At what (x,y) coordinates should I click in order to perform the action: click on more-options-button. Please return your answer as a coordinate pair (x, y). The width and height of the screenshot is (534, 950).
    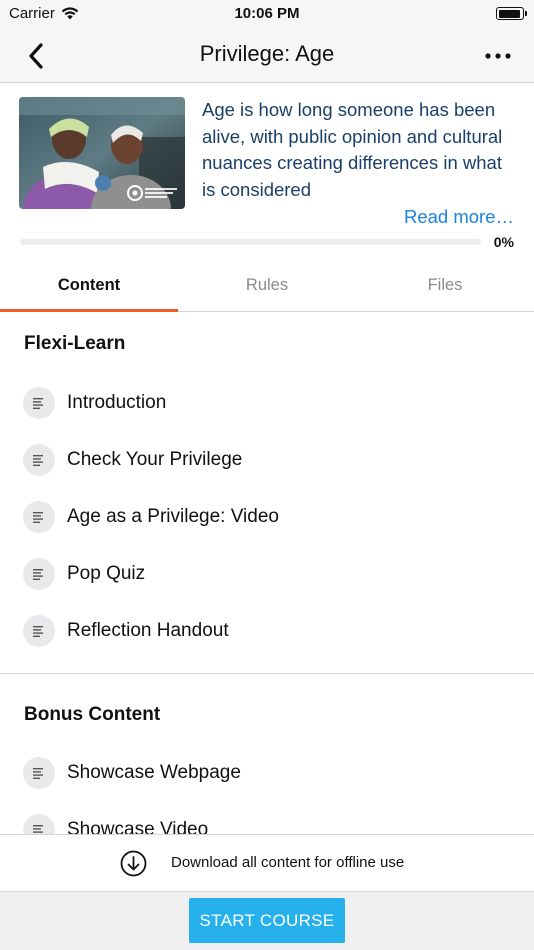
    Looking at the image, I should click on (498, 56).